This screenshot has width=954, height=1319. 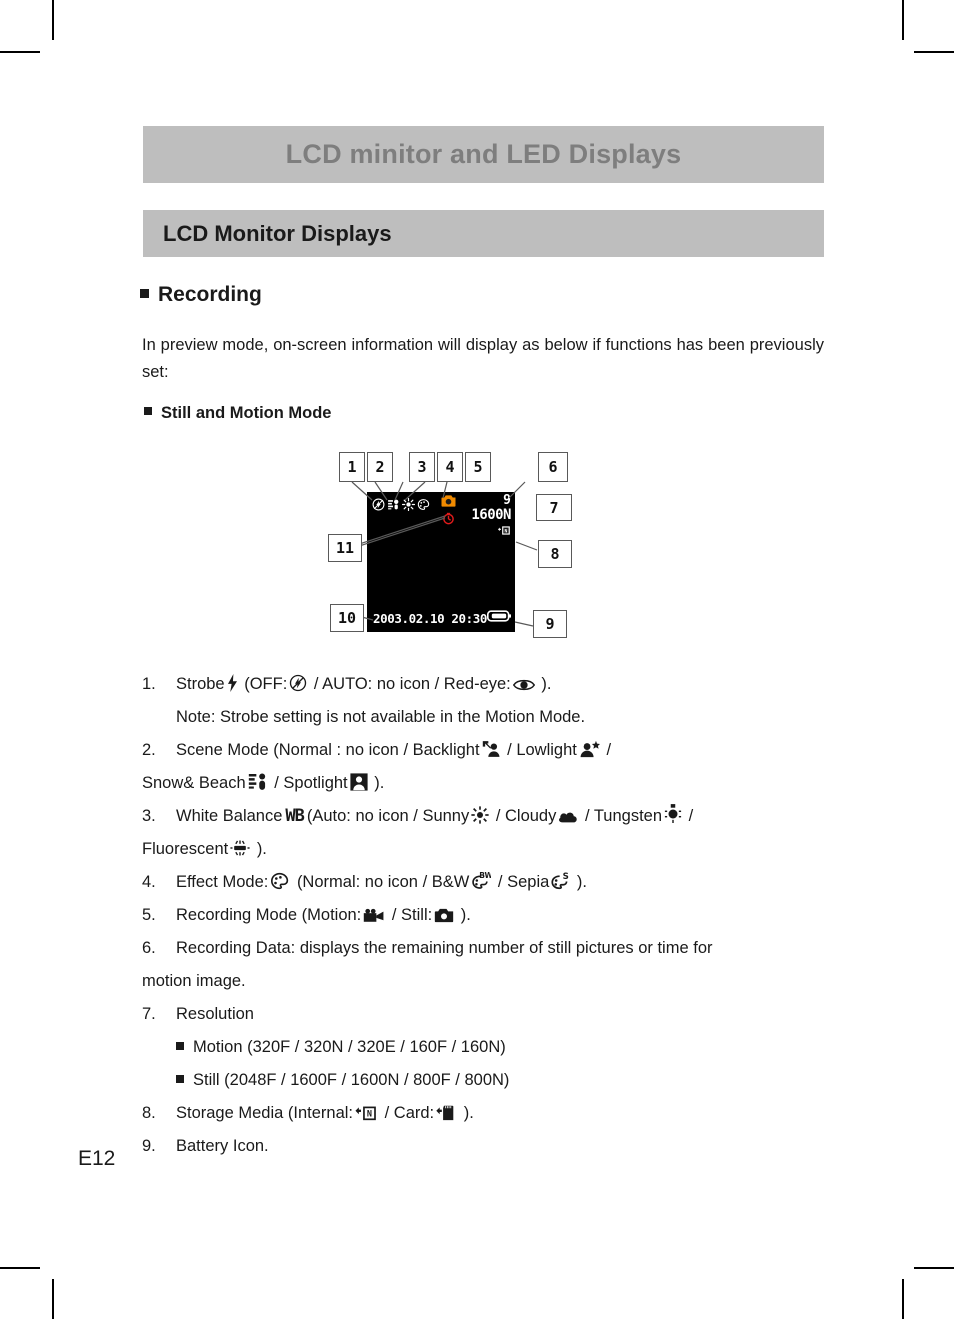 I want to click on list-item-3-line1e: /, so click(x=691, y=816).